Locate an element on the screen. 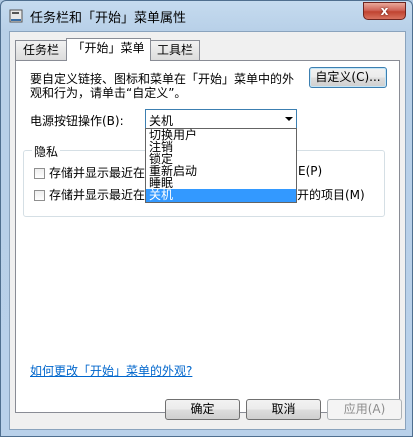 Image resolution: width=413 pixels, height=437 pixels. apply-button: 应用(A) is located at coordinates (364, 409).